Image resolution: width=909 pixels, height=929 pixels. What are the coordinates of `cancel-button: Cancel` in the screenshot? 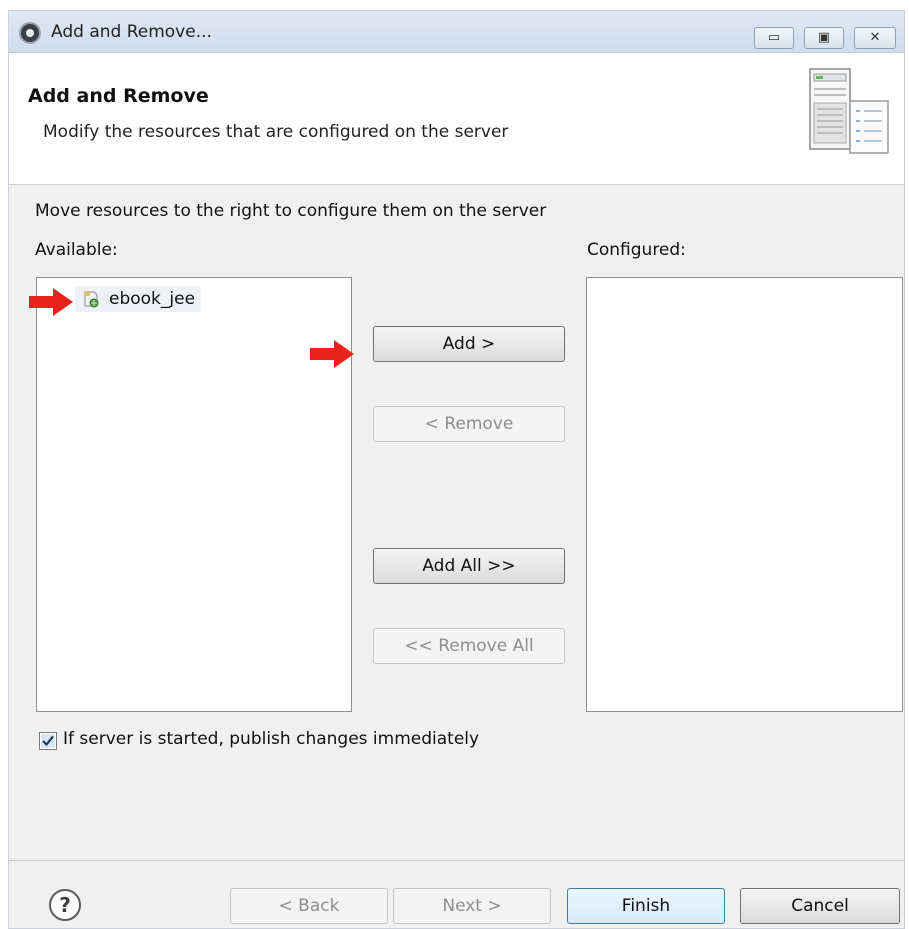 It's located at (820, 906).